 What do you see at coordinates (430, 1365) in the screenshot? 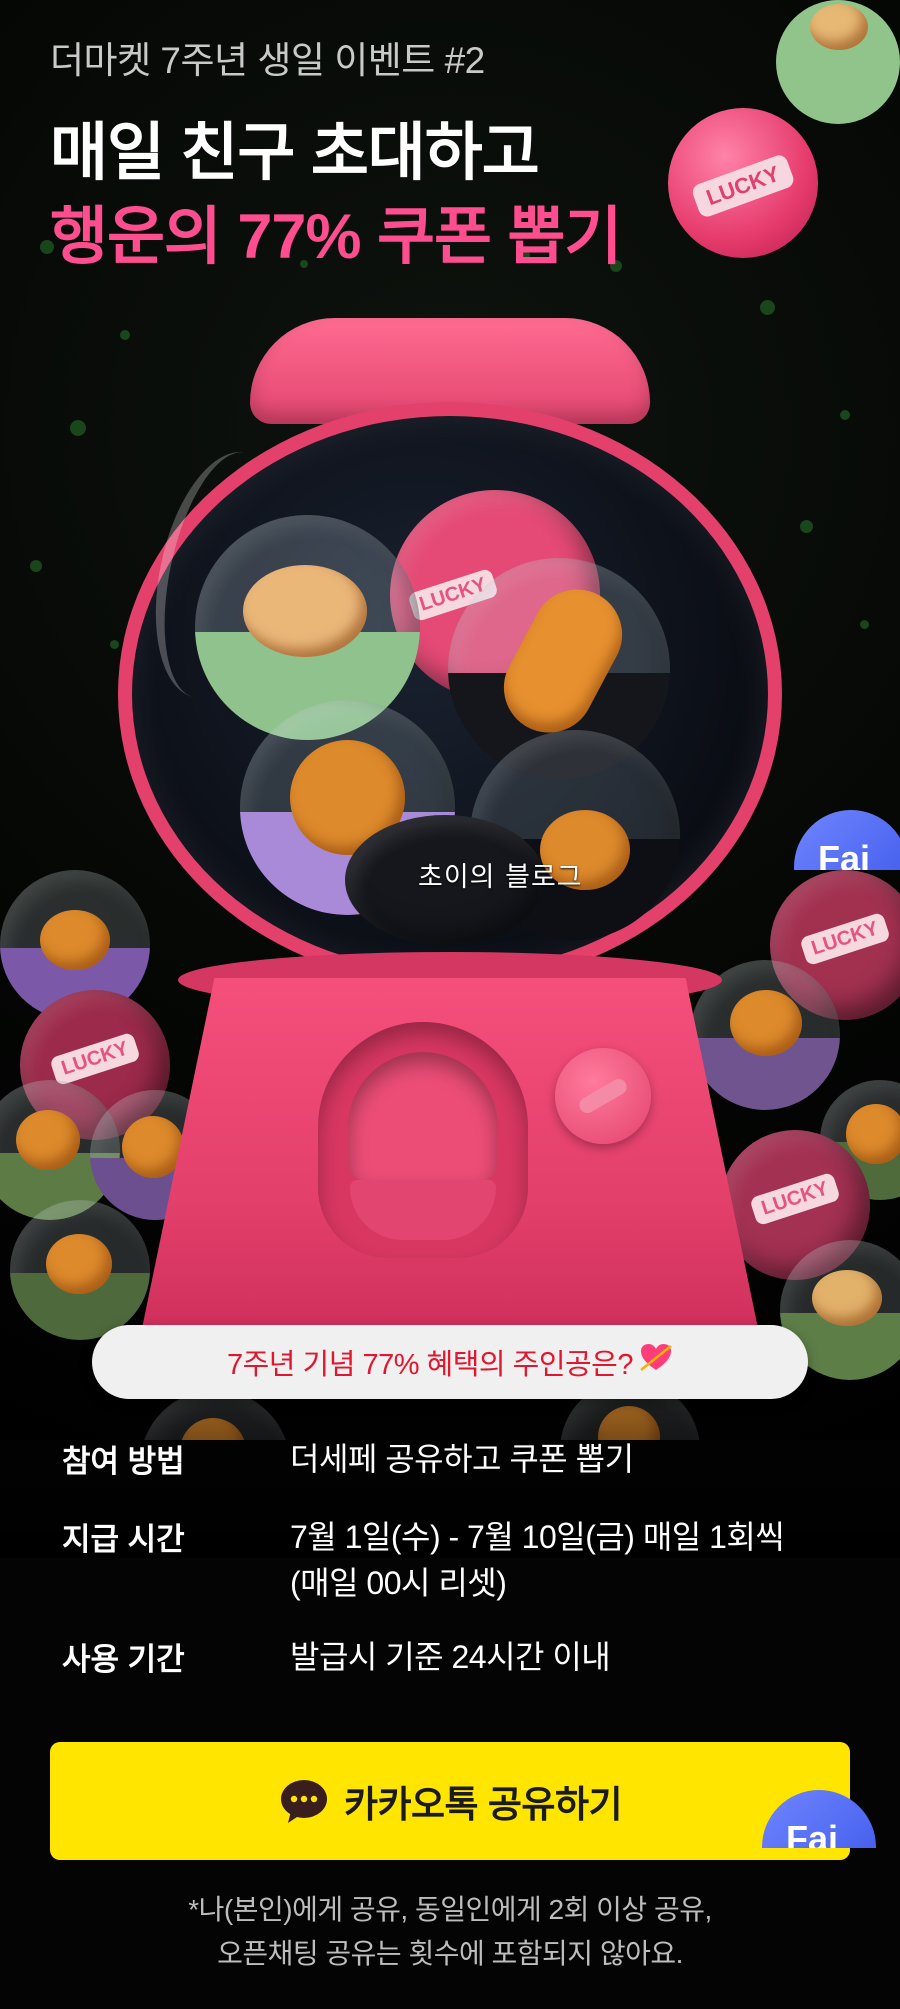
I see `teaser-text: 7주년 기념 77% 혜택의 주인공은?` at bounding box center [430, 1365].